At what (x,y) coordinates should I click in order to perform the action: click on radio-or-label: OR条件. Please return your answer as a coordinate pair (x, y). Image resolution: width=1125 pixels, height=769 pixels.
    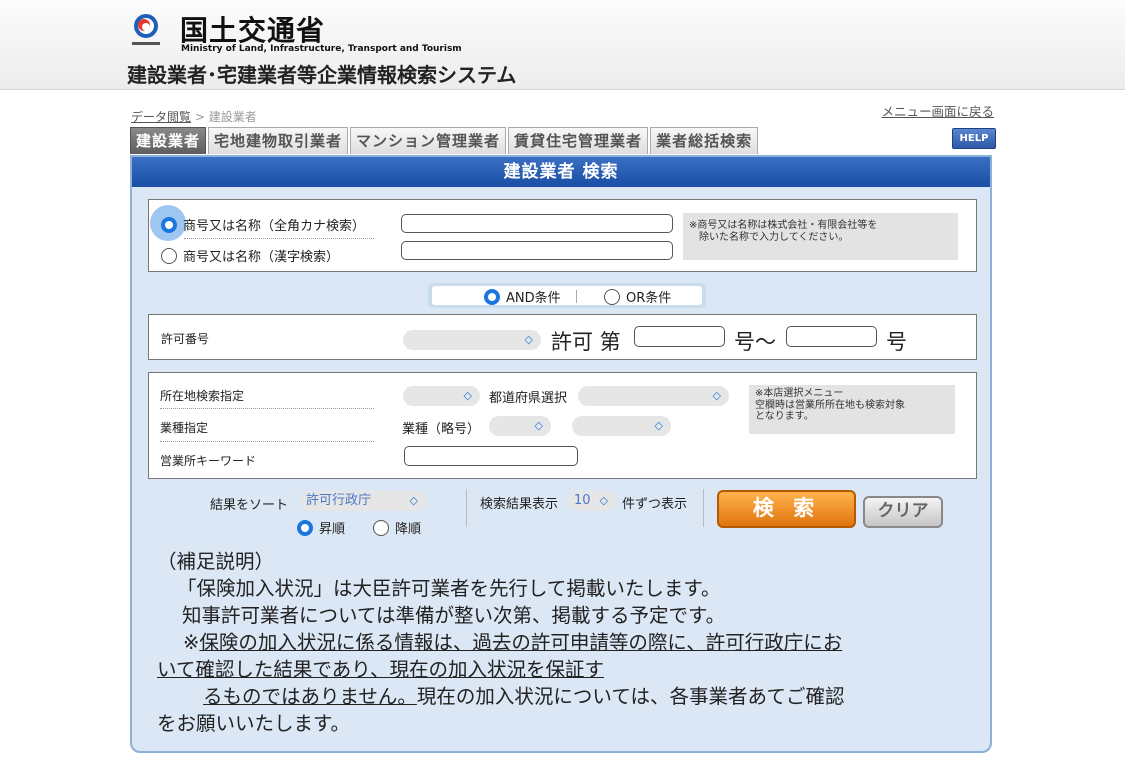
    Looking at the image, I should click on (649, 298).